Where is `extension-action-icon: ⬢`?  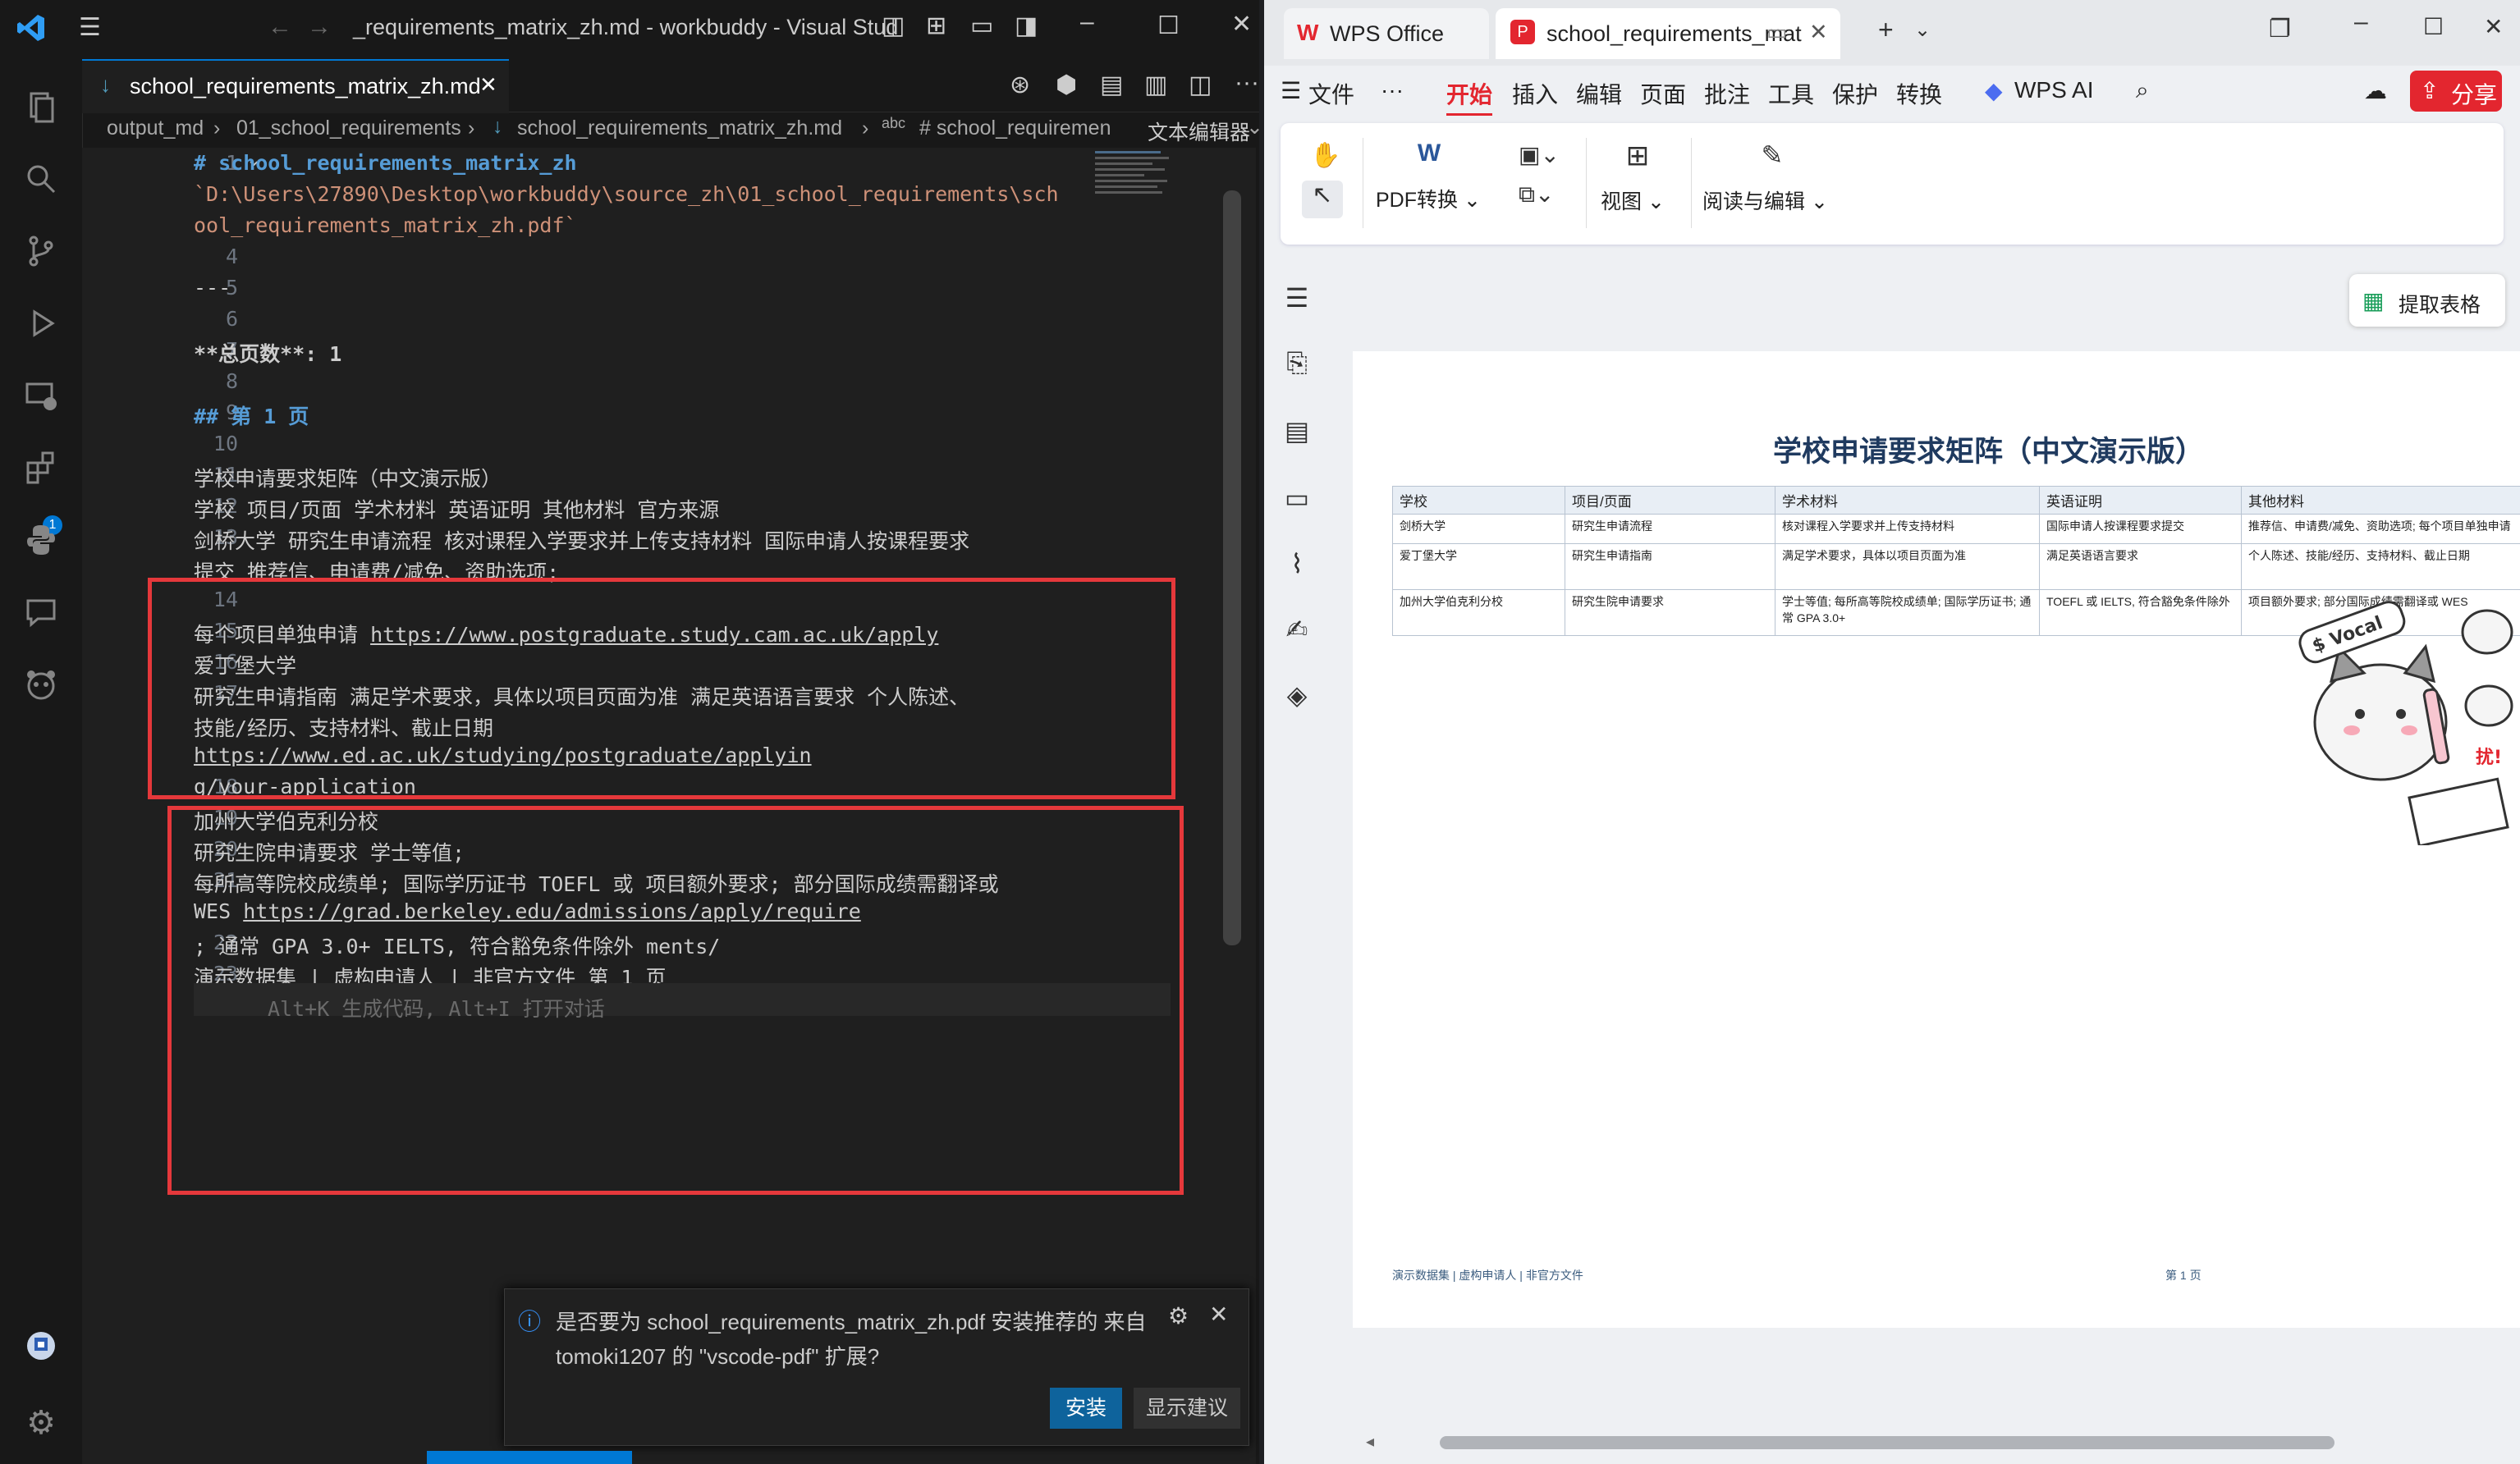
extension-action-icon: ⬢ is located at coordinates (1066, 85).